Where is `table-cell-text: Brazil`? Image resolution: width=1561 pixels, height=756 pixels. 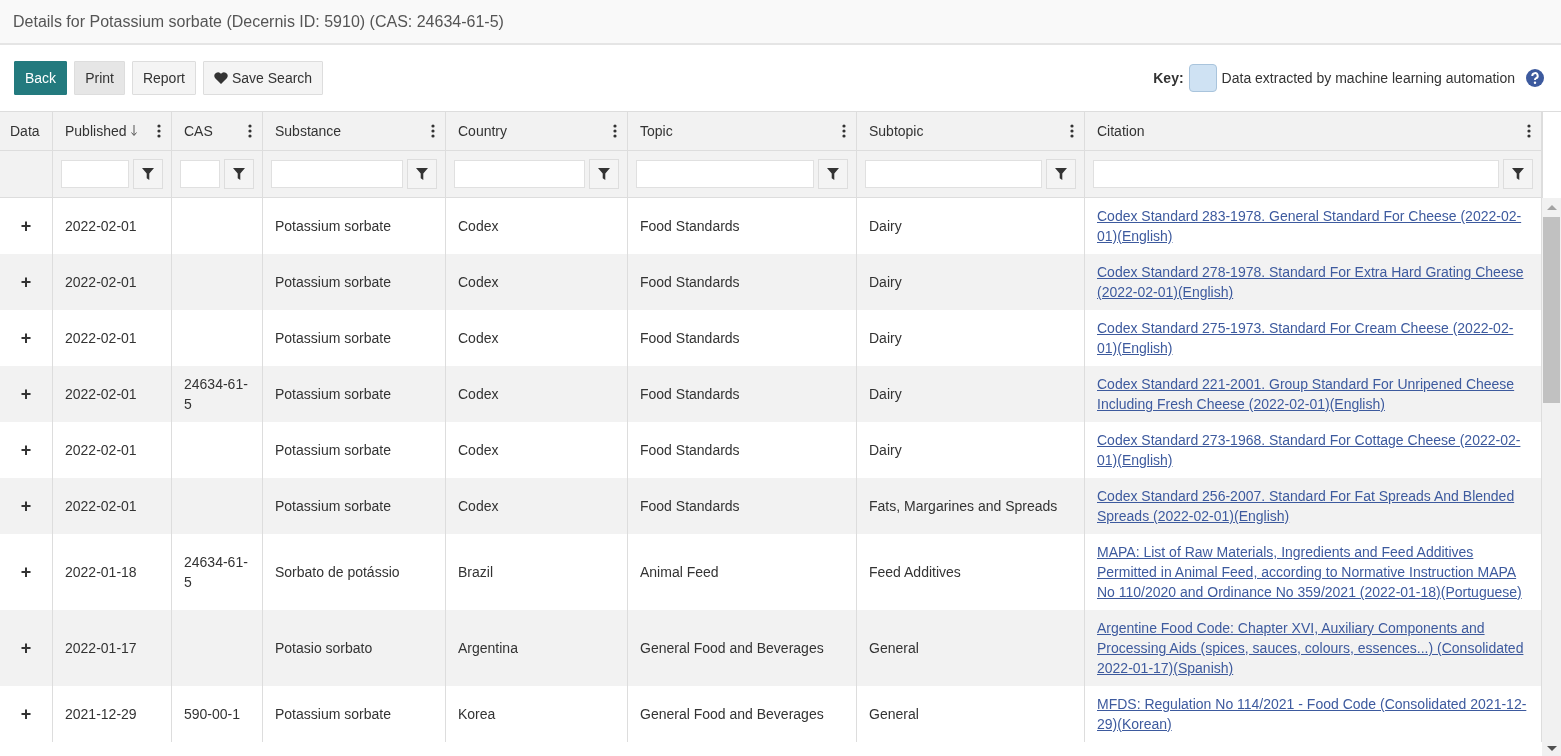
table-cell-text: Brazil is located at coordinates (475, 572).